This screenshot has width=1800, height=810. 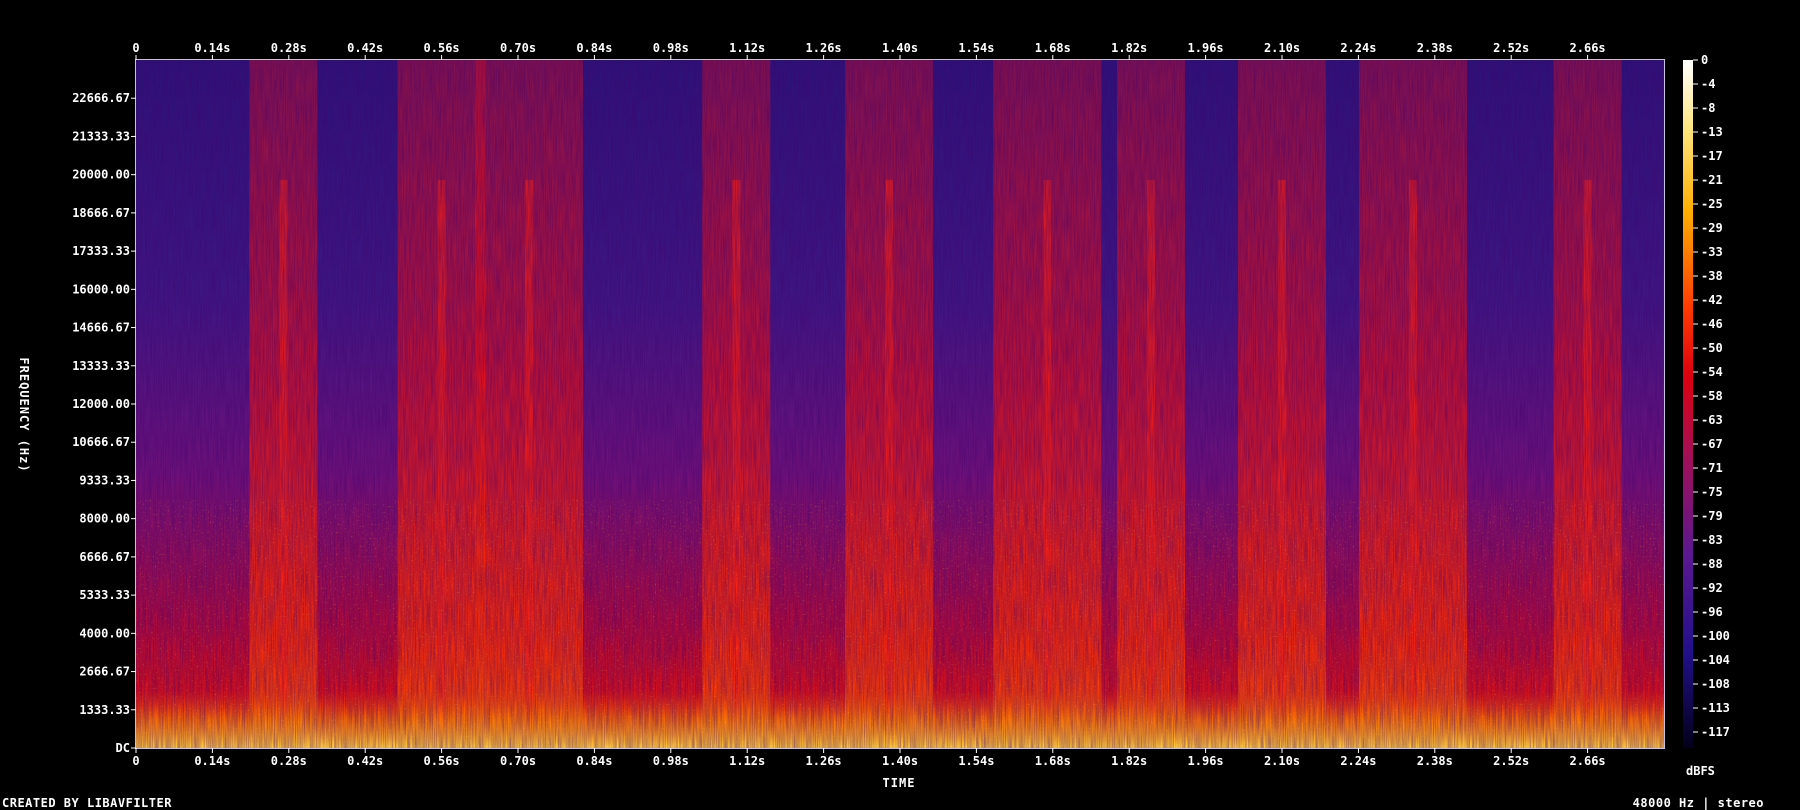 What do you see at coordinates (1282, 761) in the screenshot?
I see `x-tick-label-bottom: 2.10s` at bounding box center [1282, 761].